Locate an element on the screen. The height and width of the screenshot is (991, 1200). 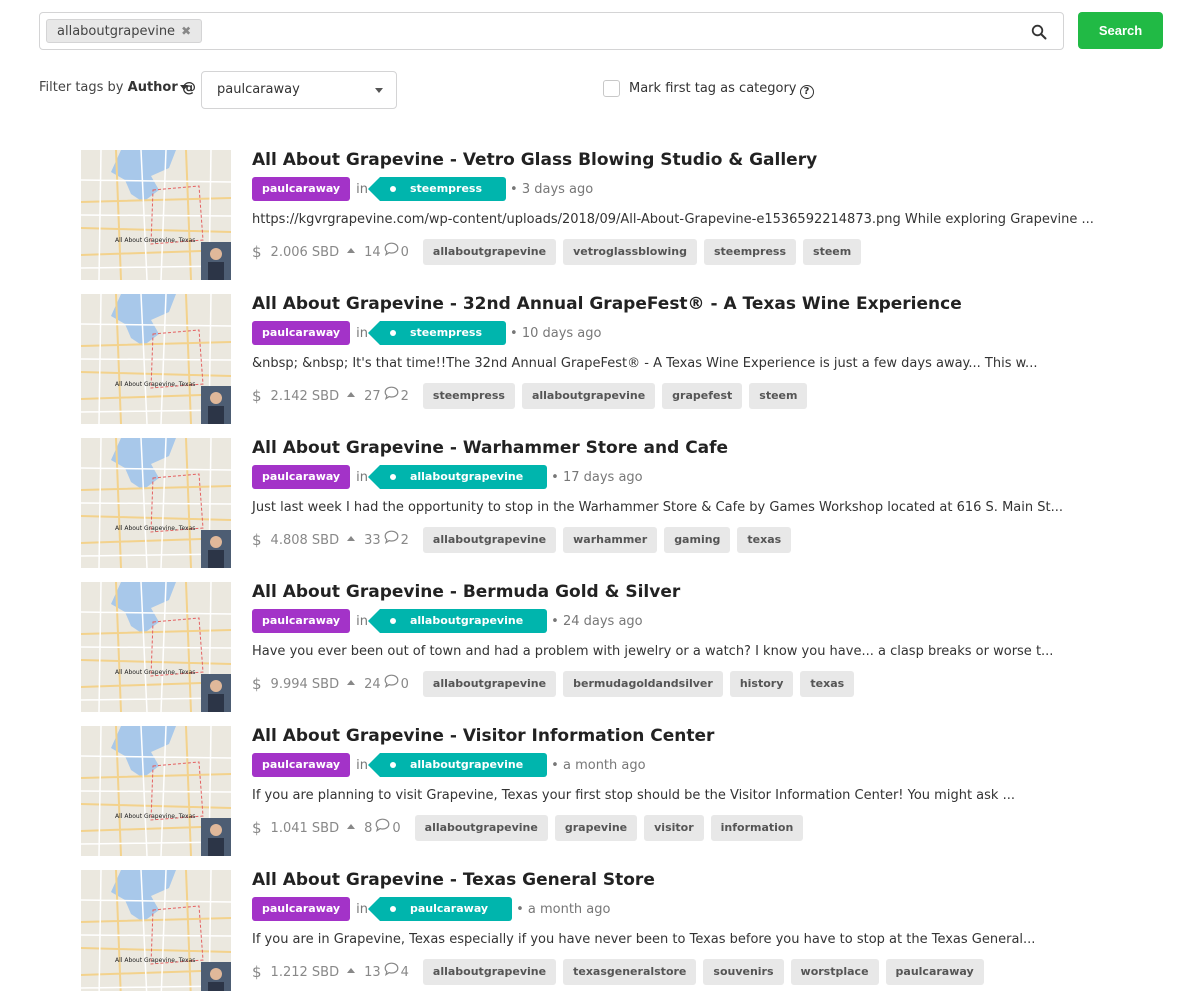
tag-chip: vetroglassblowing is located at coordinates (630, 252).